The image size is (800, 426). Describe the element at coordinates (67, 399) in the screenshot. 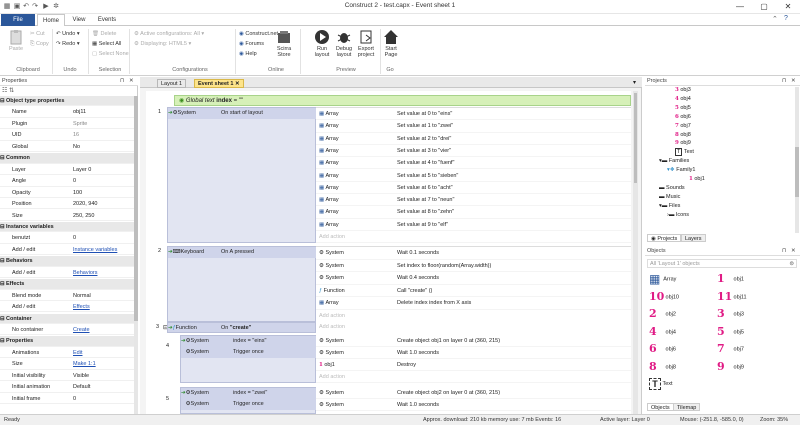

I see `property-row: Initial frame 0` at that location.